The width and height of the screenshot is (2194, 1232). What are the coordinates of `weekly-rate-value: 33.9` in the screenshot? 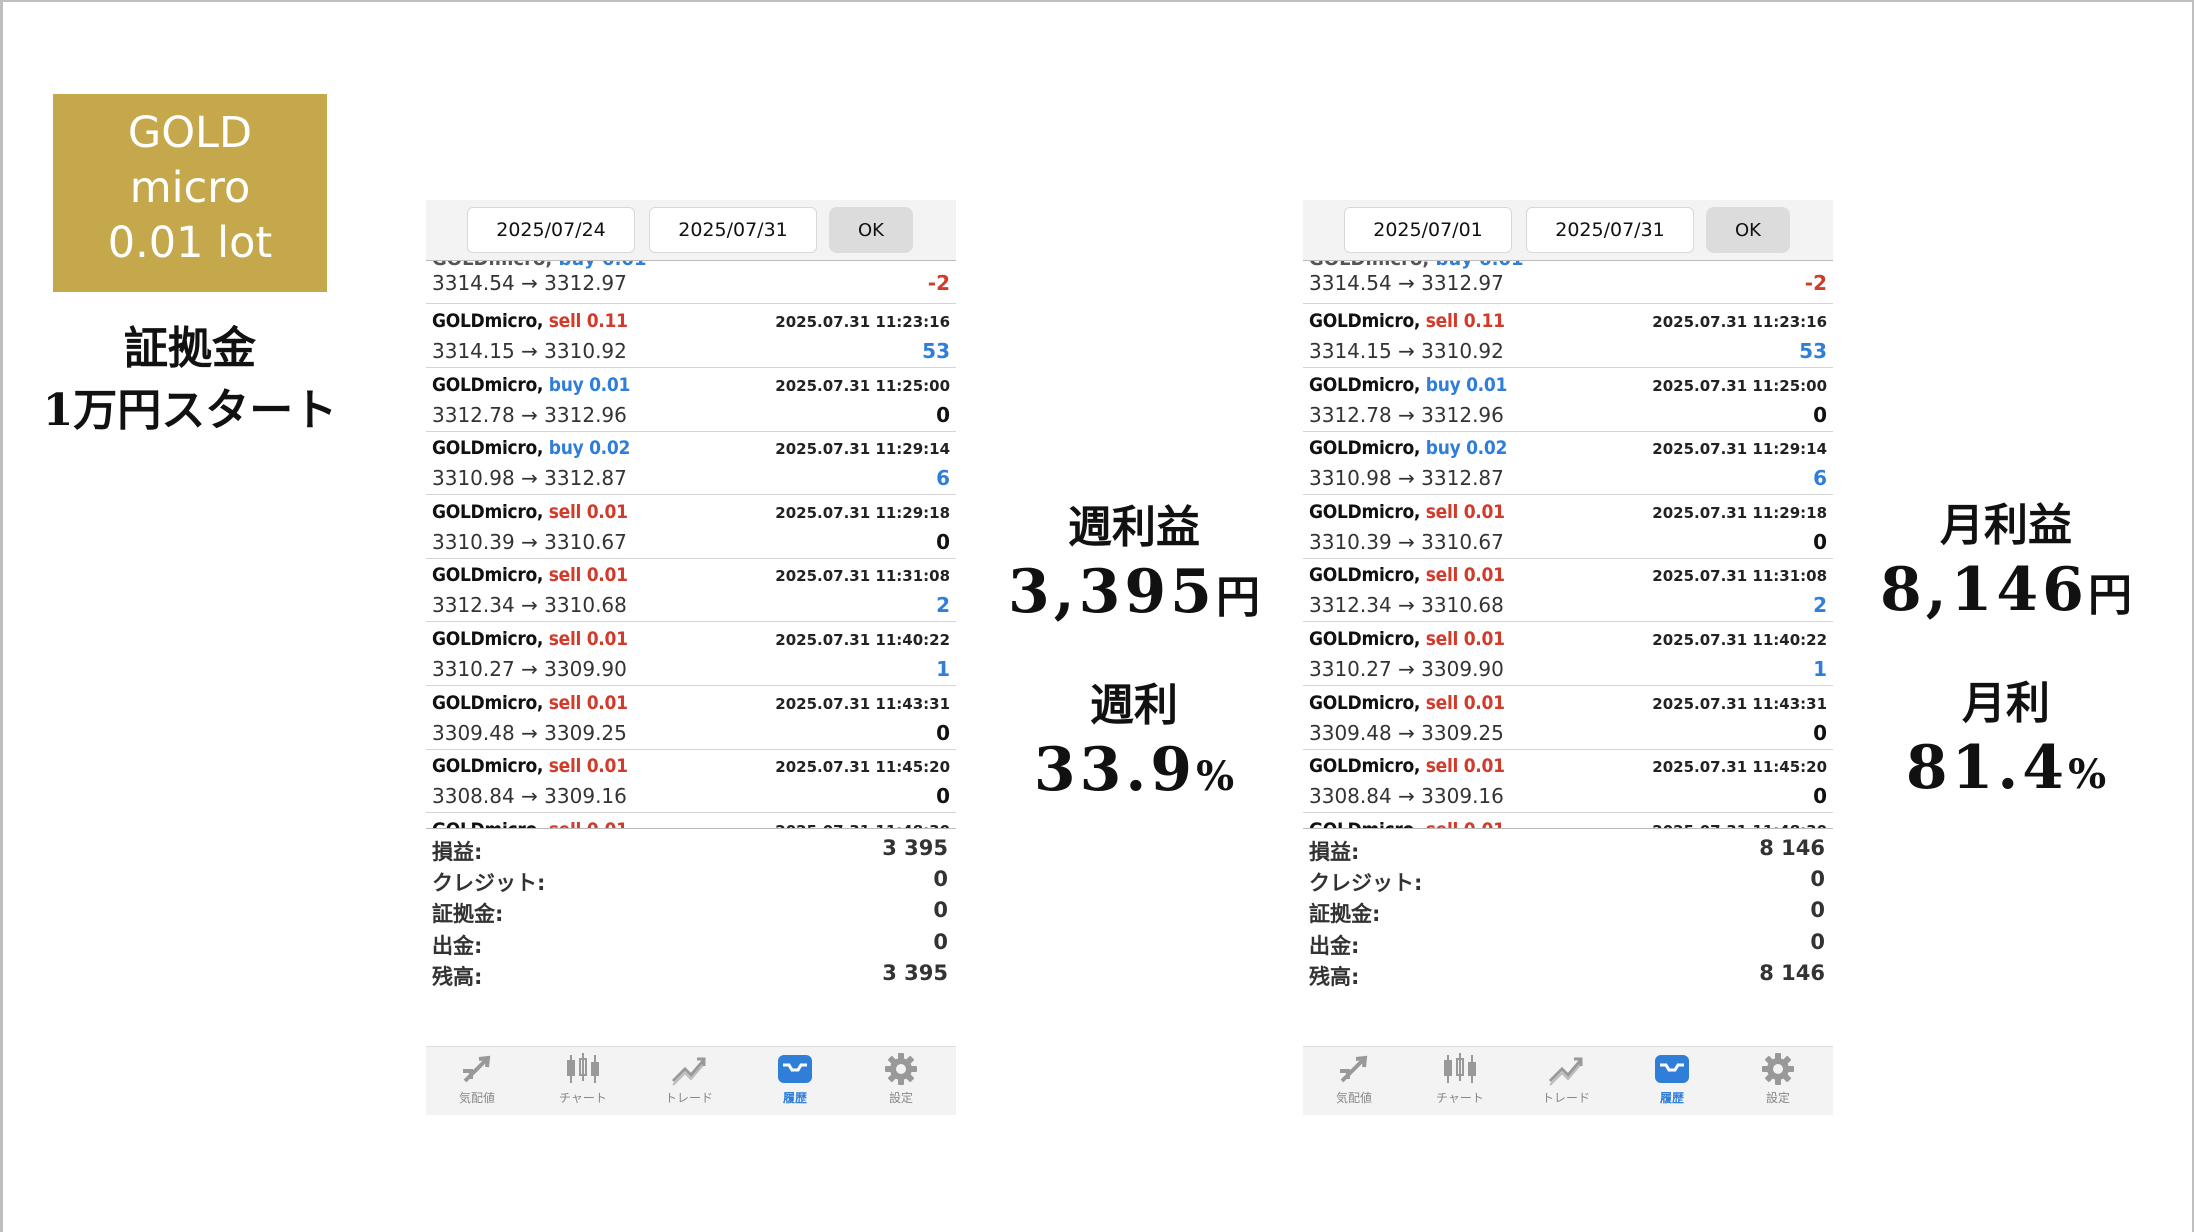 It's located at (1115, 770).